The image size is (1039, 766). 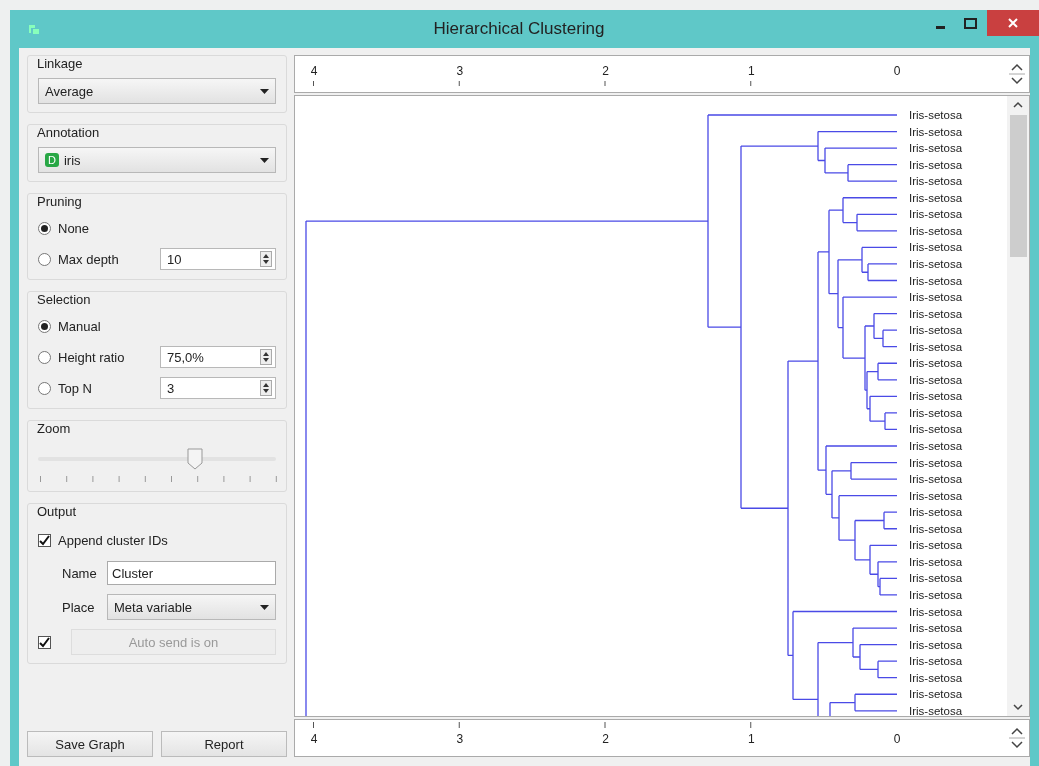 What do you see at coordinates (57, 511) in the screenshot?
I see `group-title: Output` at bounding box center [57, 511].